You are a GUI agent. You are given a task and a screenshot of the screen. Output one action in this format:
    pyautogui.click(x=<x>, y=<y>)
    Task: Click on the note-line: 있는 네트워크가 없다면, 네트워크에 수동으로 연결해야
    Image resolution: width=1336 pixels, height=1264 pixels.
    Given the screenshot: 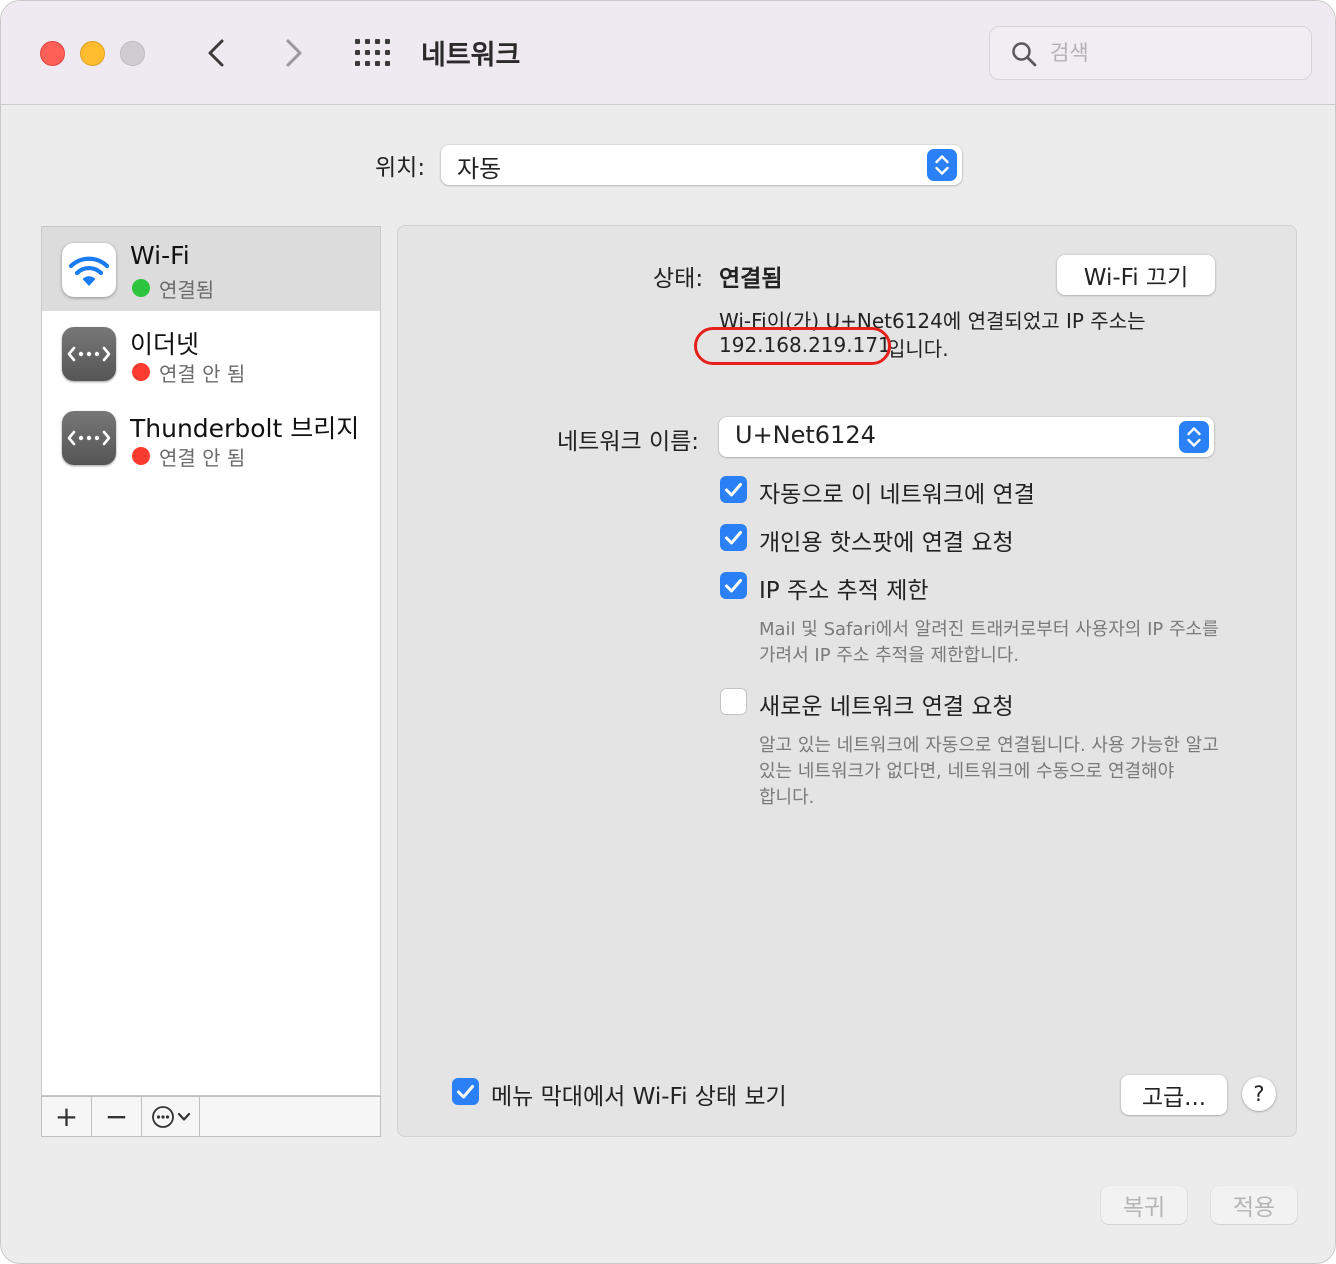 What is the action you would take?
    pyautogui.click(x=967, y=771)
    